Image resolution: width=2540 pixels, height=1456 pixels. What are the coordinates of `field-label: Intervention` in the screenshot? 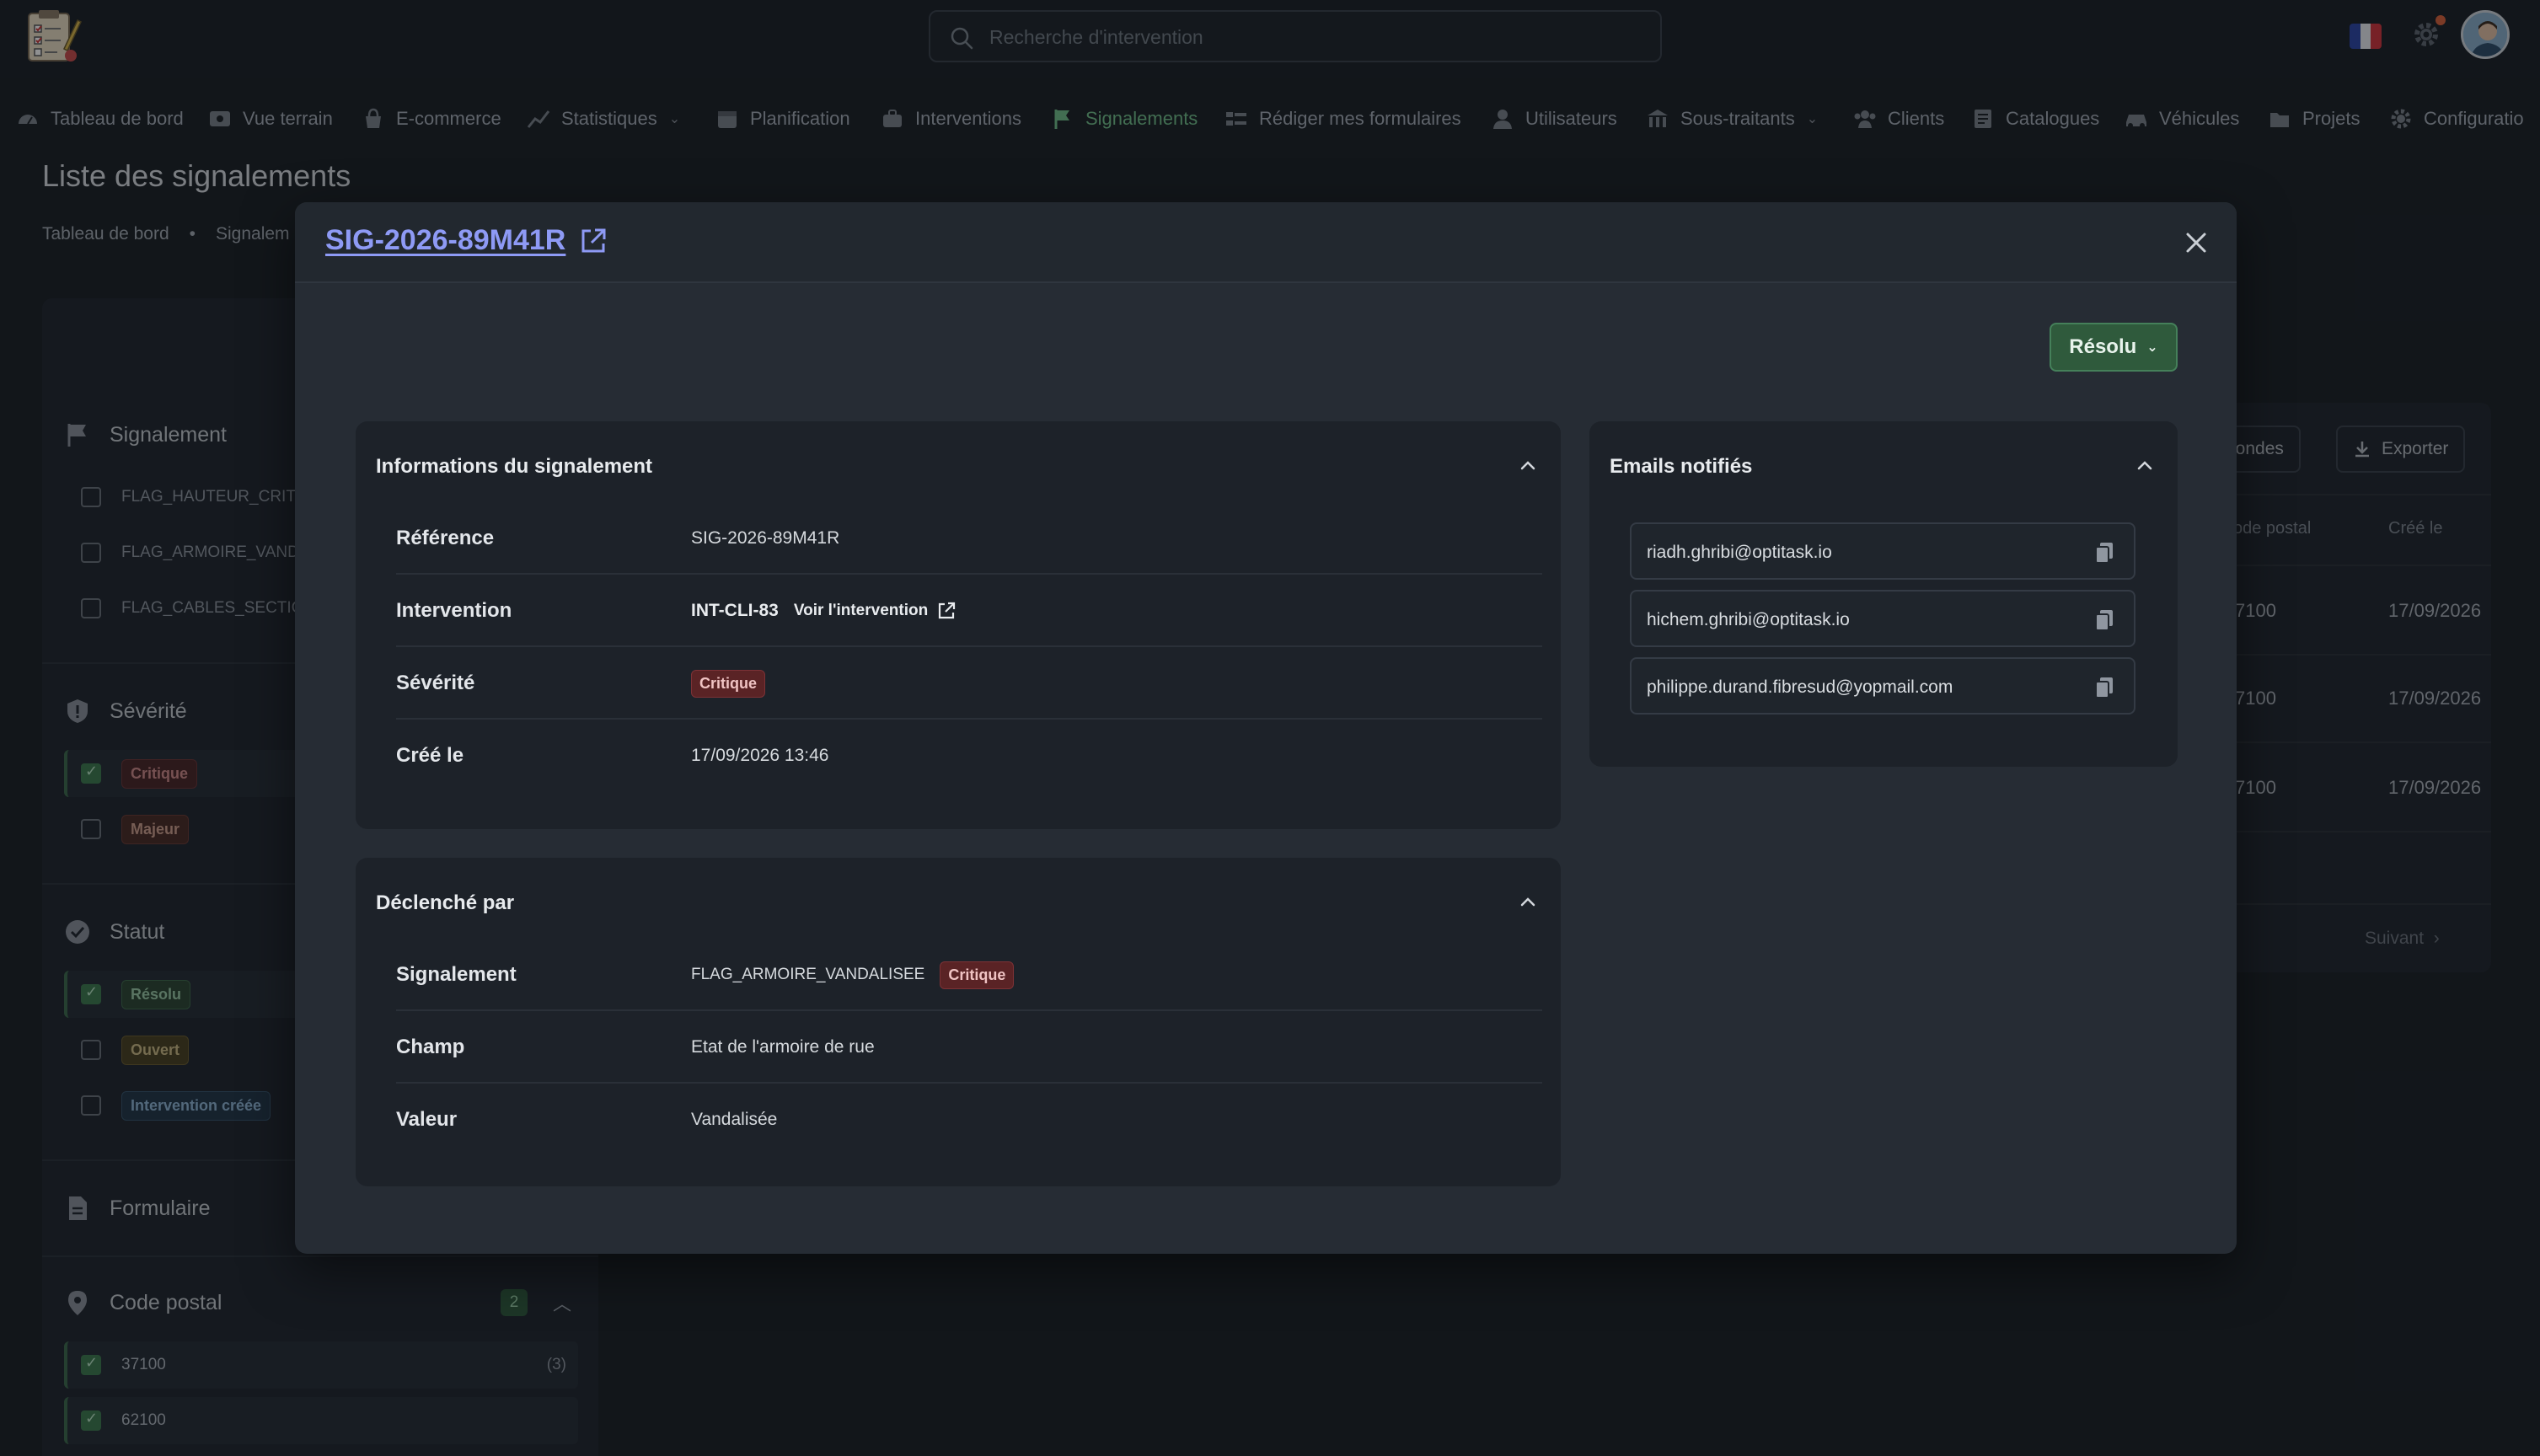 It's located at (454, 610).